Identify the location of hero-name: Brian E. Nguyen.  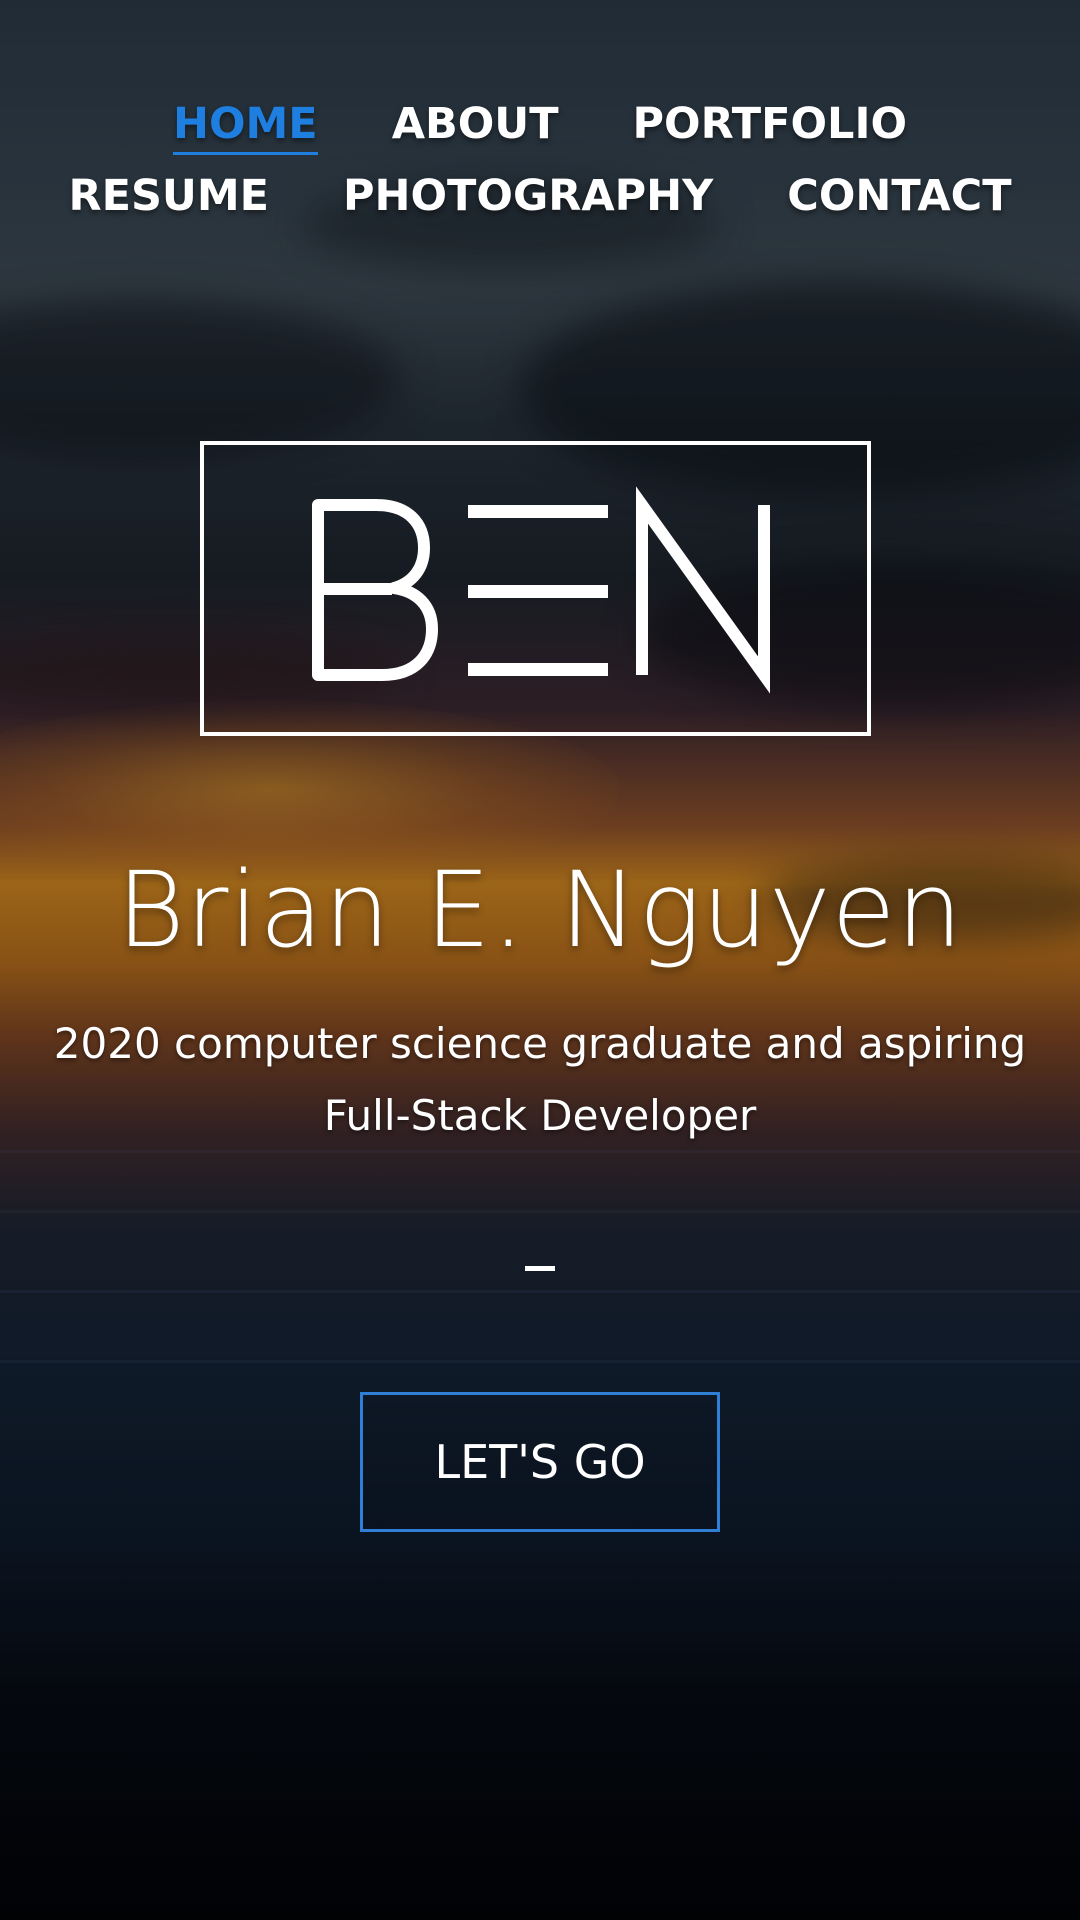
(540, 910).